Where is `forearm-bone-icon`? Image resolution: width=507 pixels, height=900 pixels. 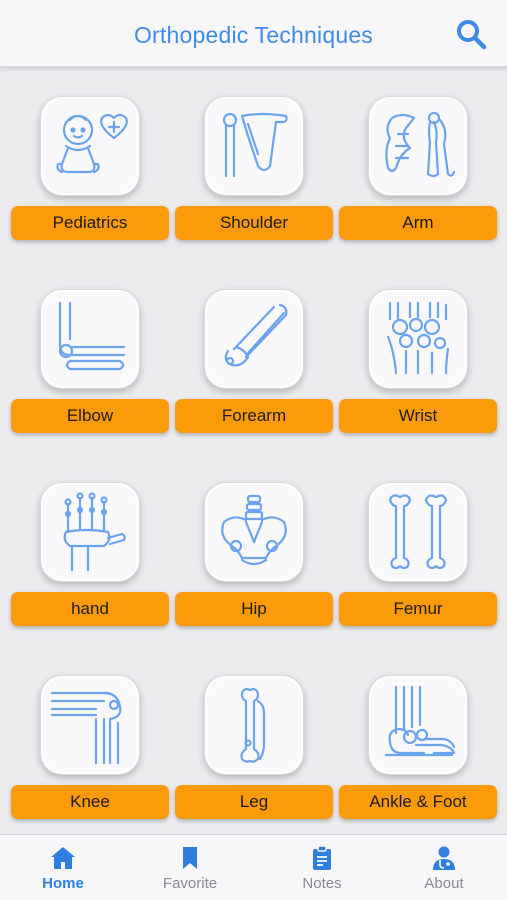
forearm-bone-icon is located at coordinates (256, 335).